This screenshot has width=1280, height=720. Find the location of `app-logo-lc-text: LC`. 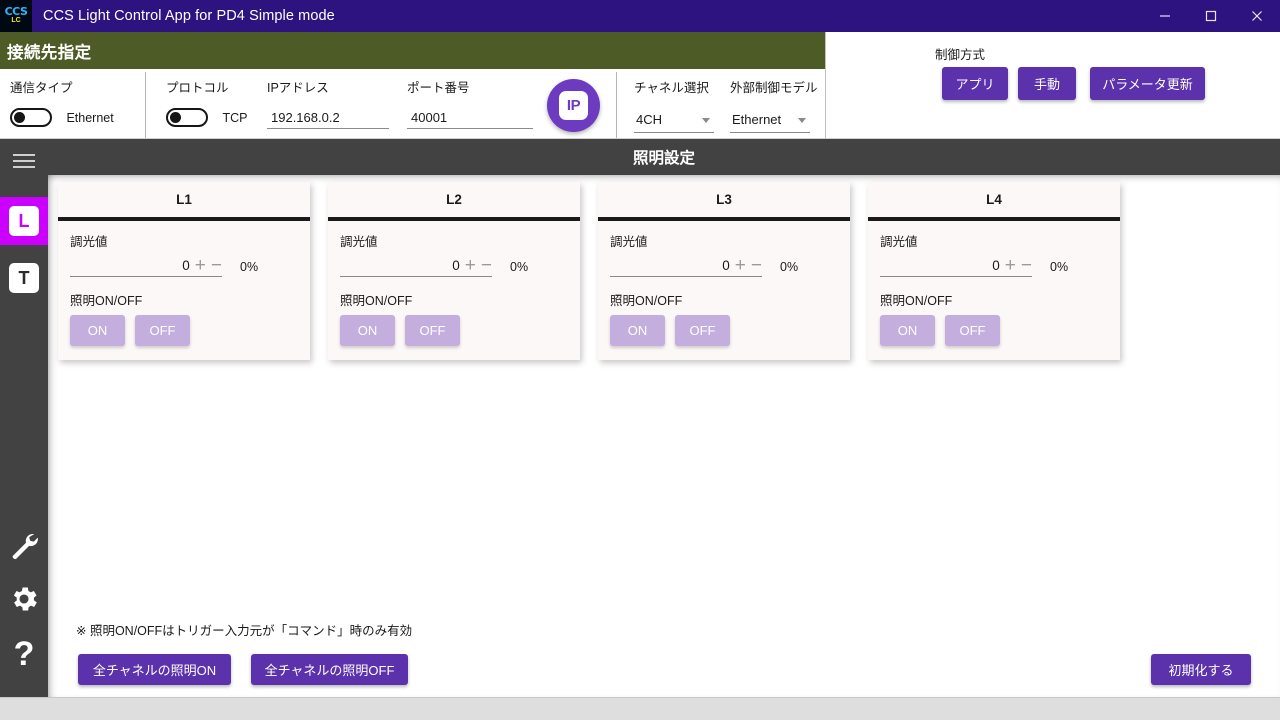

app-logo-lc-text: LC is located at coordinates (16, 20).